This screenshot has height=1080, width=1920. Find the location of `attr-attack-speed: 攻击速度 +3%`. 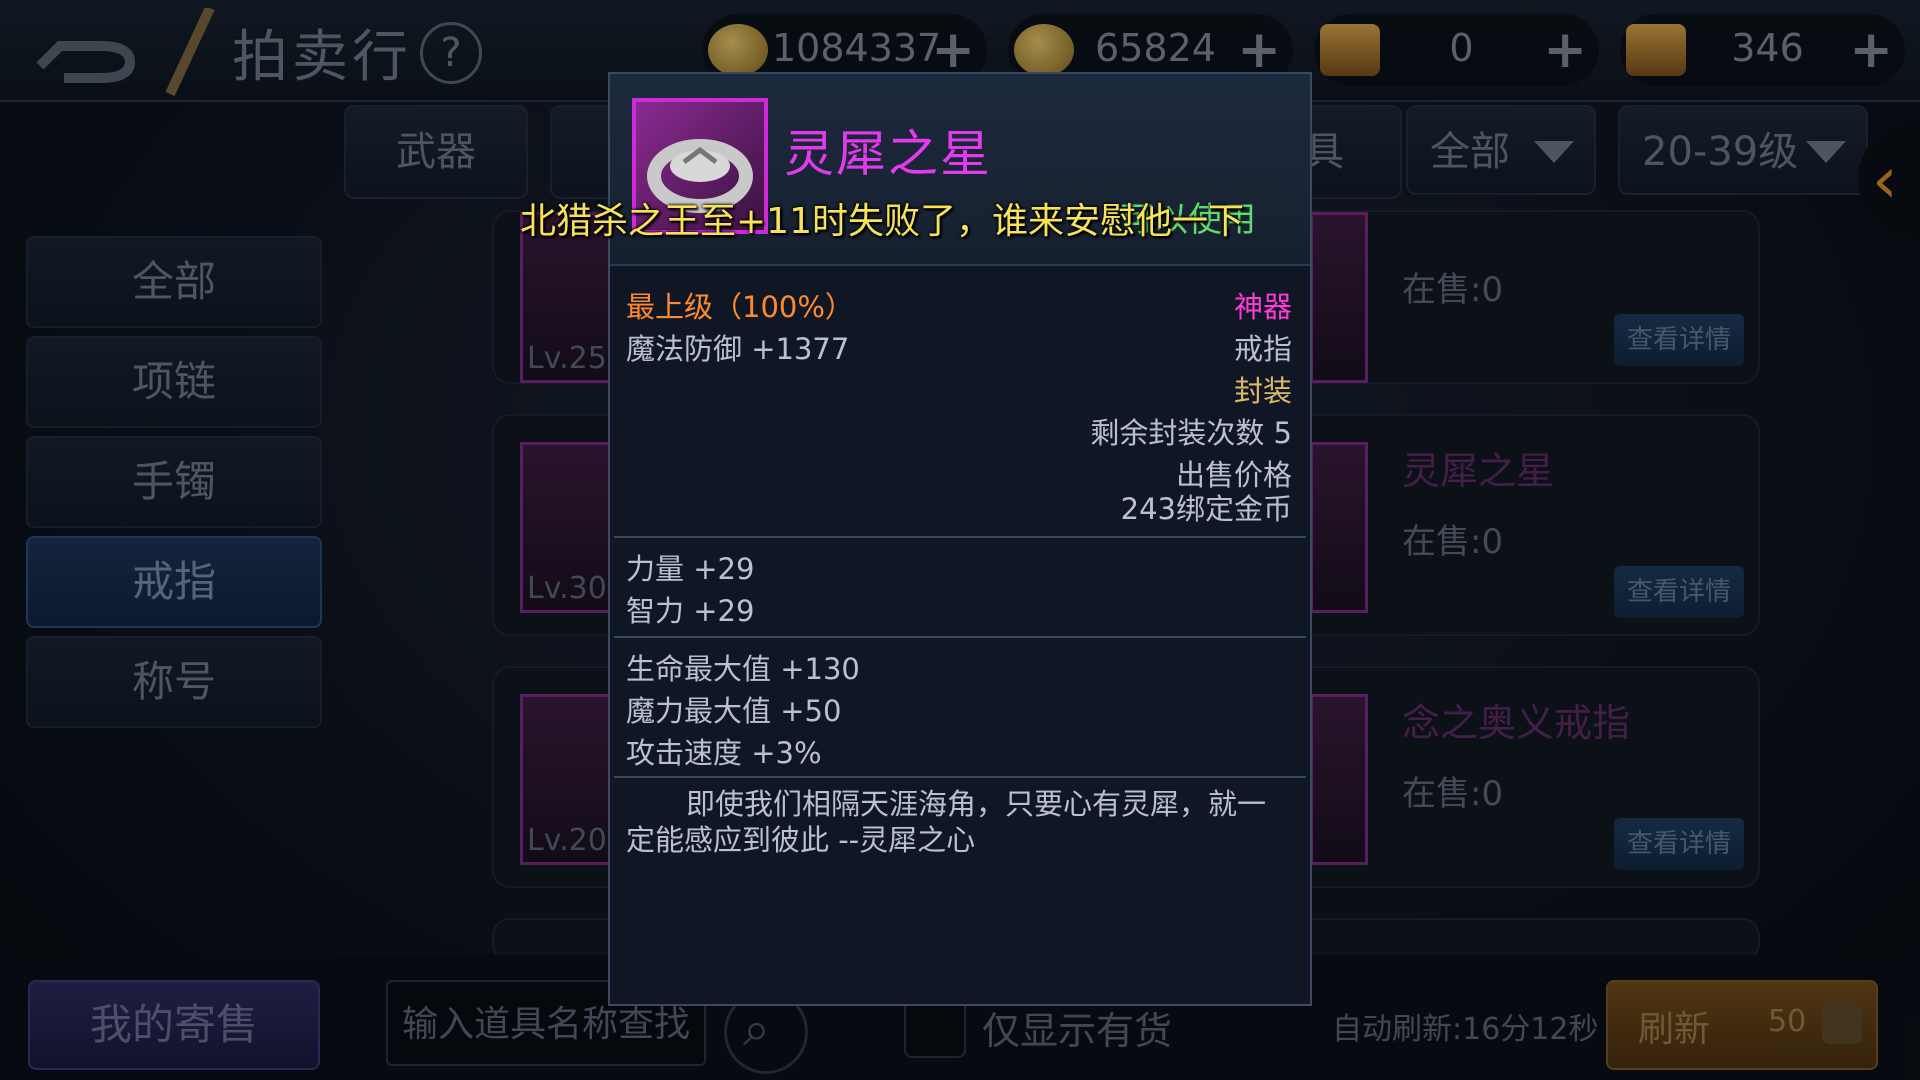

attr-attack-speed: 攻击速度 +3% is located at coordinates (724, 753).